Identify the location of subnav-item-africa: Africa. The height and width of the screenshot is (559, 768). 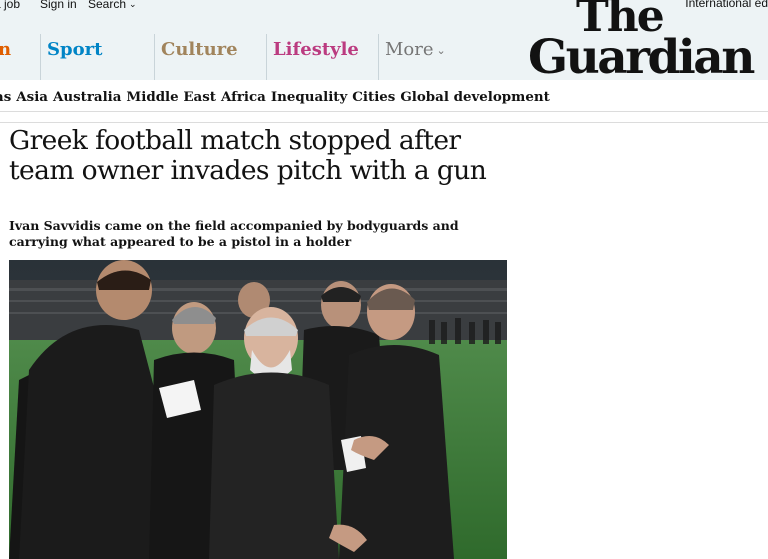
(243, 97).